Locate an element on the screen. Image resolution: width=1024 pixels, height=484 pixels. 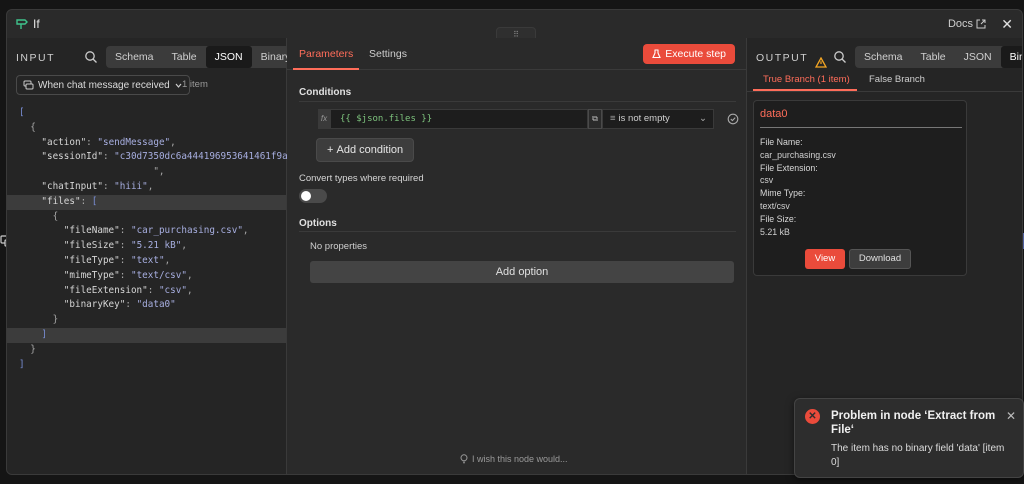
json-line: "action": "sendMessage", is located at coordinates (152, 143).